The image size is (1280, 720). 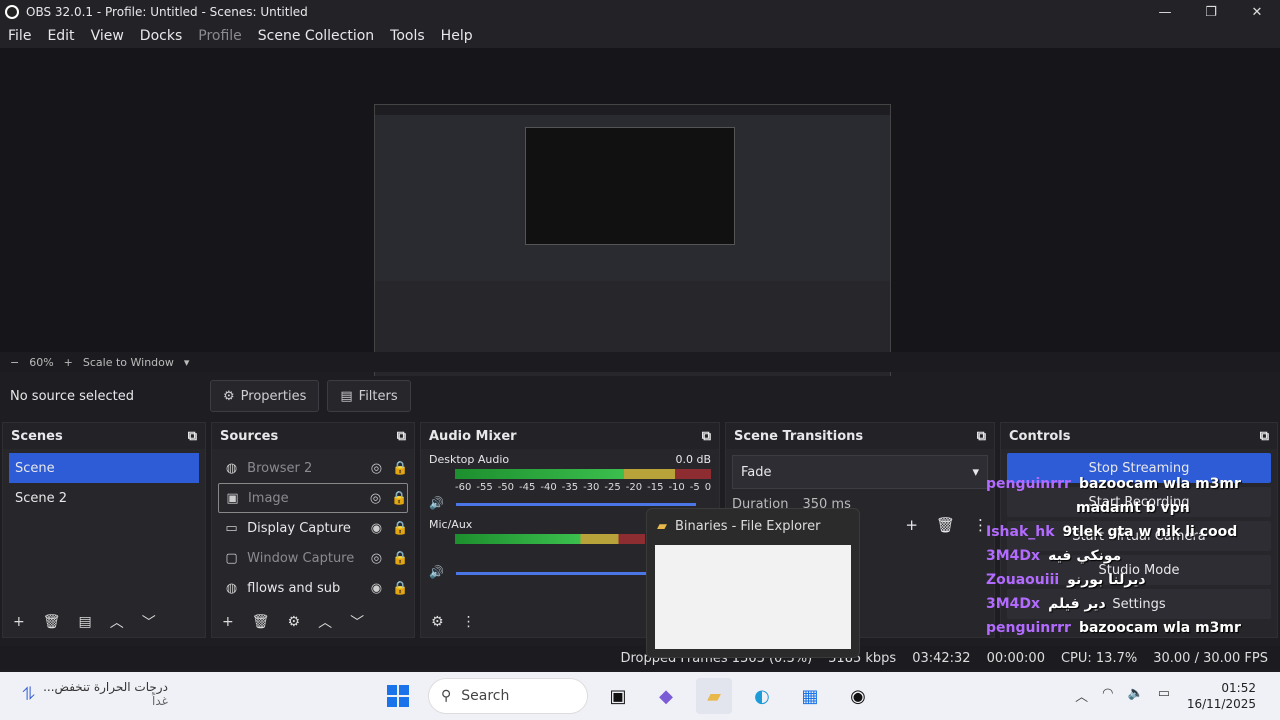 What do you see at coordinates (714, 696) in the screenshot?
I see `file-explorer-icon: ▰` at bounding box center [714, 696].